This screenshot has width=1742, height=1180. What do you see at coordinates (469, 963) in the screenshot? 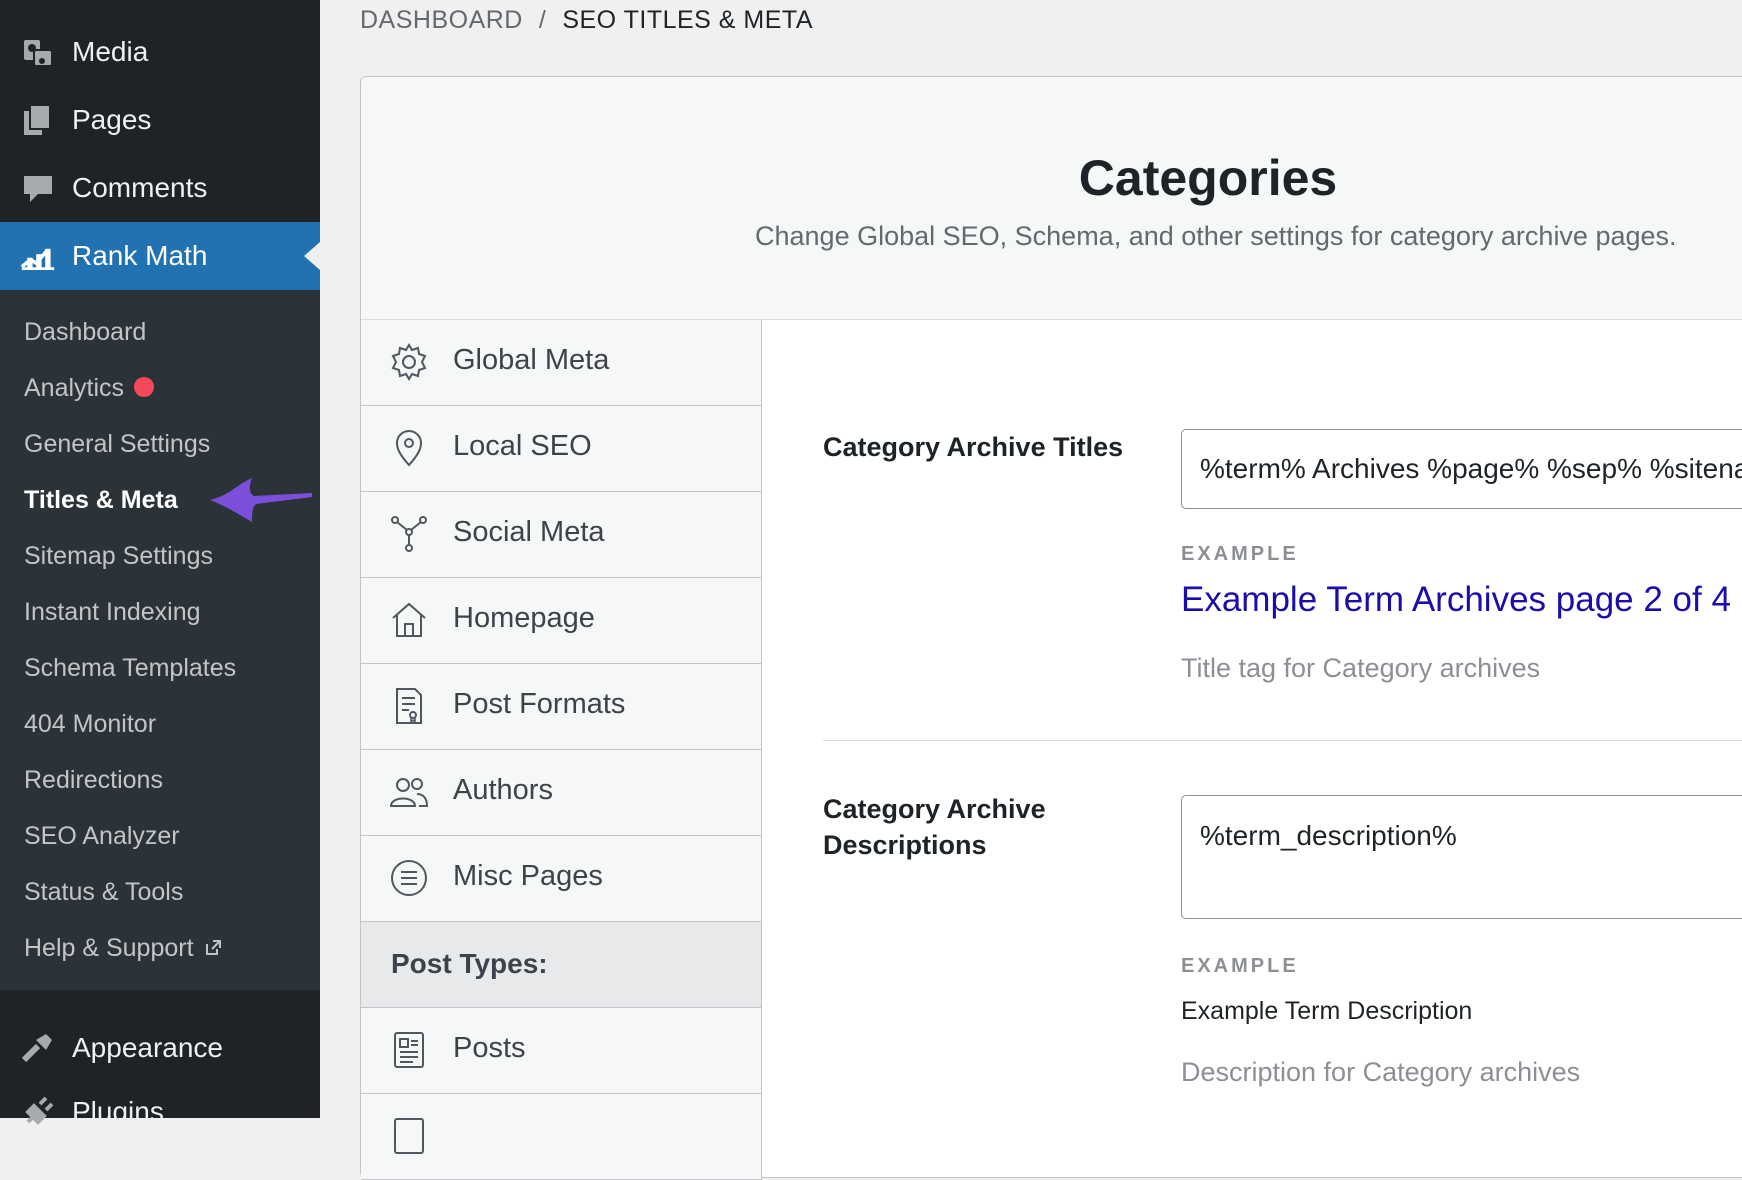
I see `section-heading: Post Types:` at bounding box center [469, 963].